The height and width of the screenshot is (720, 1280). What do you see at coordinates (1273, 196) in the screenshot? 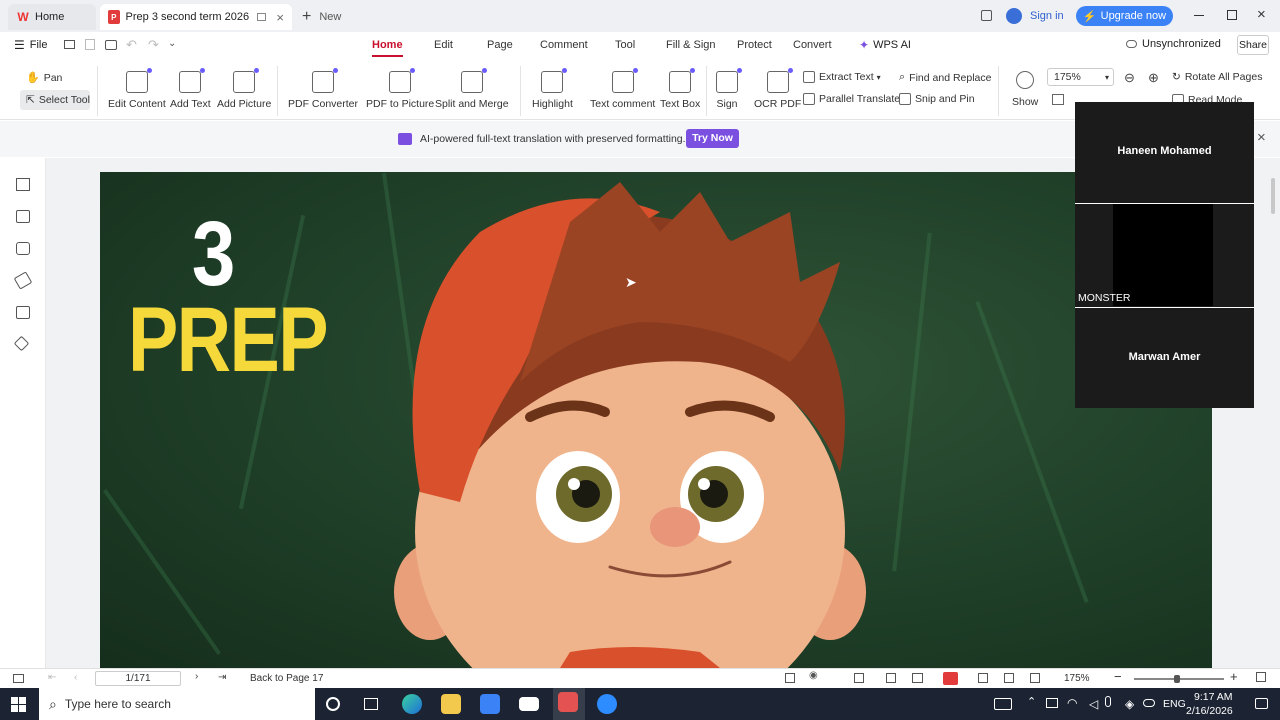
I see `scrollbar` at bounding box center [1273, 196].